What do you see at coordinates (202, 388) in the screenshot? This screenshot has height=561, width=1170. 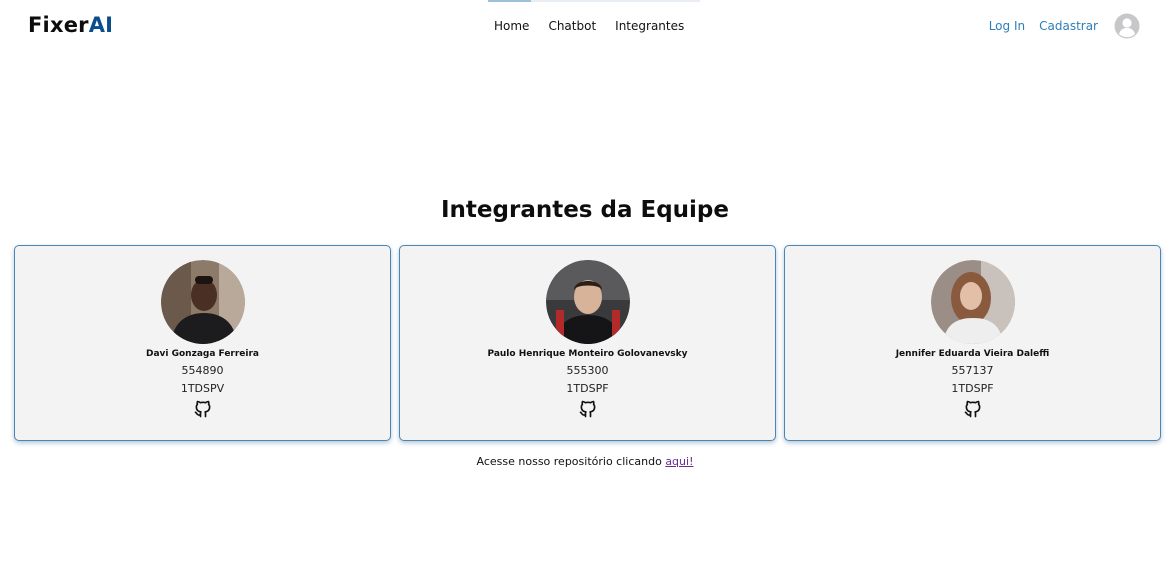 I see `member-class: 1TDSPV` at bounding box center [202, 388].